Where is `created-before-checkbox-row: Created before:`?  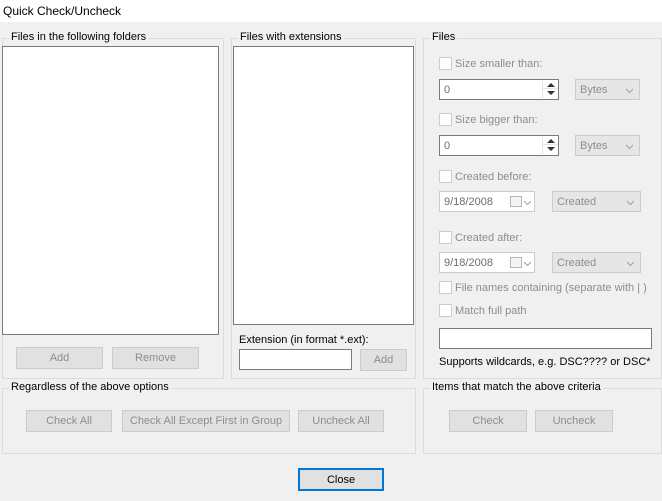
created-before-checkbox-row: Created before: is located at coordinates (485, 176).